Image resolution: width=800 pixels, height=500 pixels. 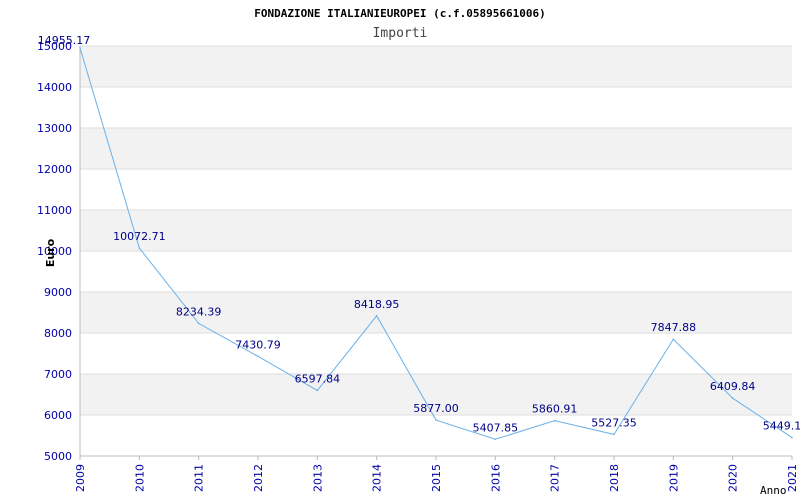 What do you see at coordinates (673, 478) in the screenshot?
I see `x-tick-label: 2019` at bounding box center [673, 478].